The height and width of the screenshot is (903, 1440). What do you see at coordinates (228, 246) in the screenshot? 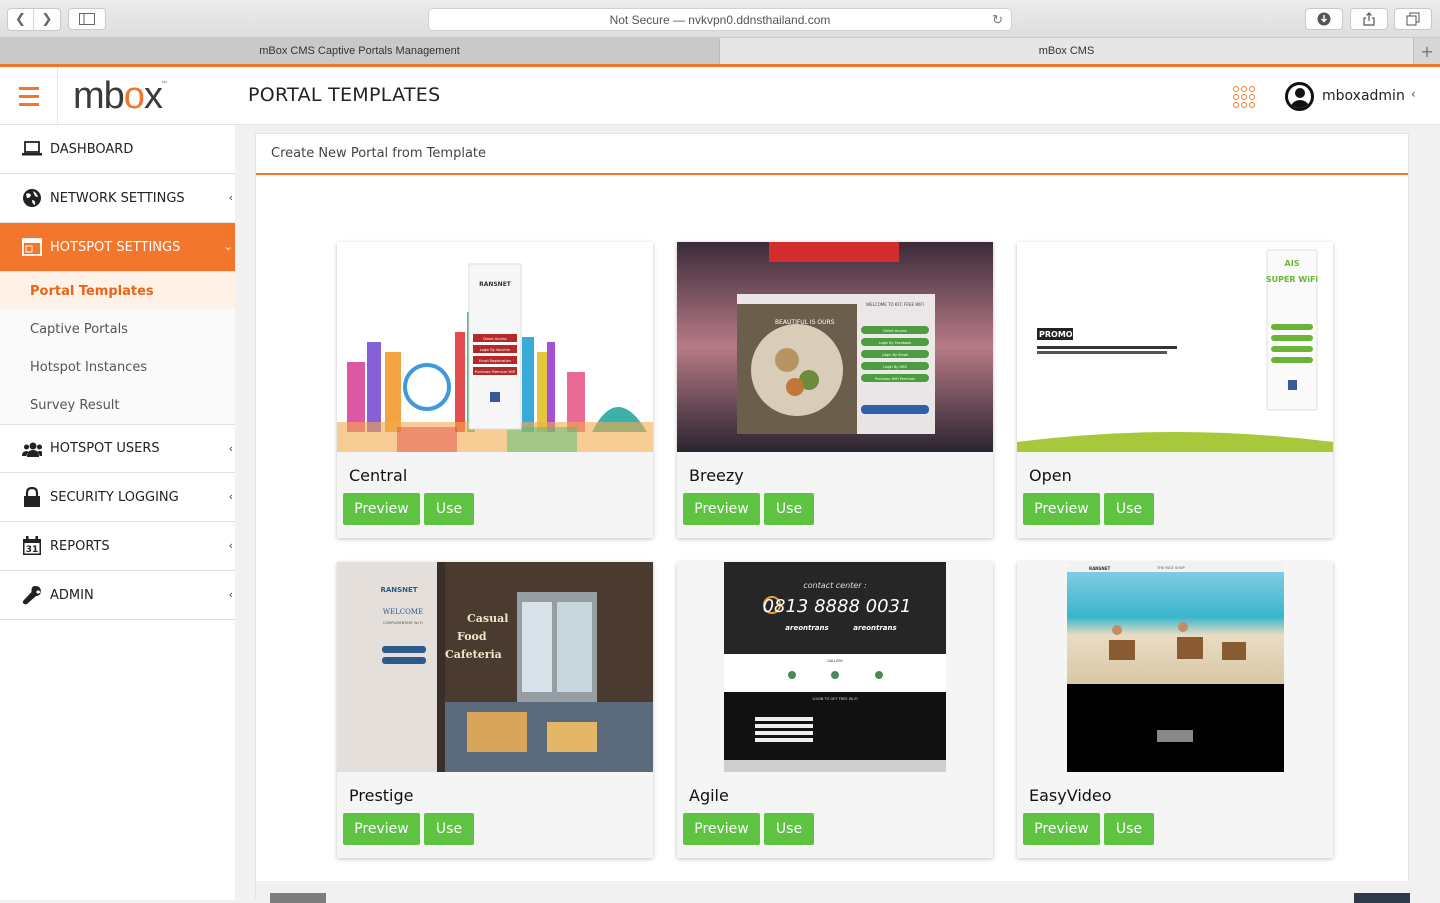
I see `chevron-down-icon: ⌄` at bounding box center [228, 246].